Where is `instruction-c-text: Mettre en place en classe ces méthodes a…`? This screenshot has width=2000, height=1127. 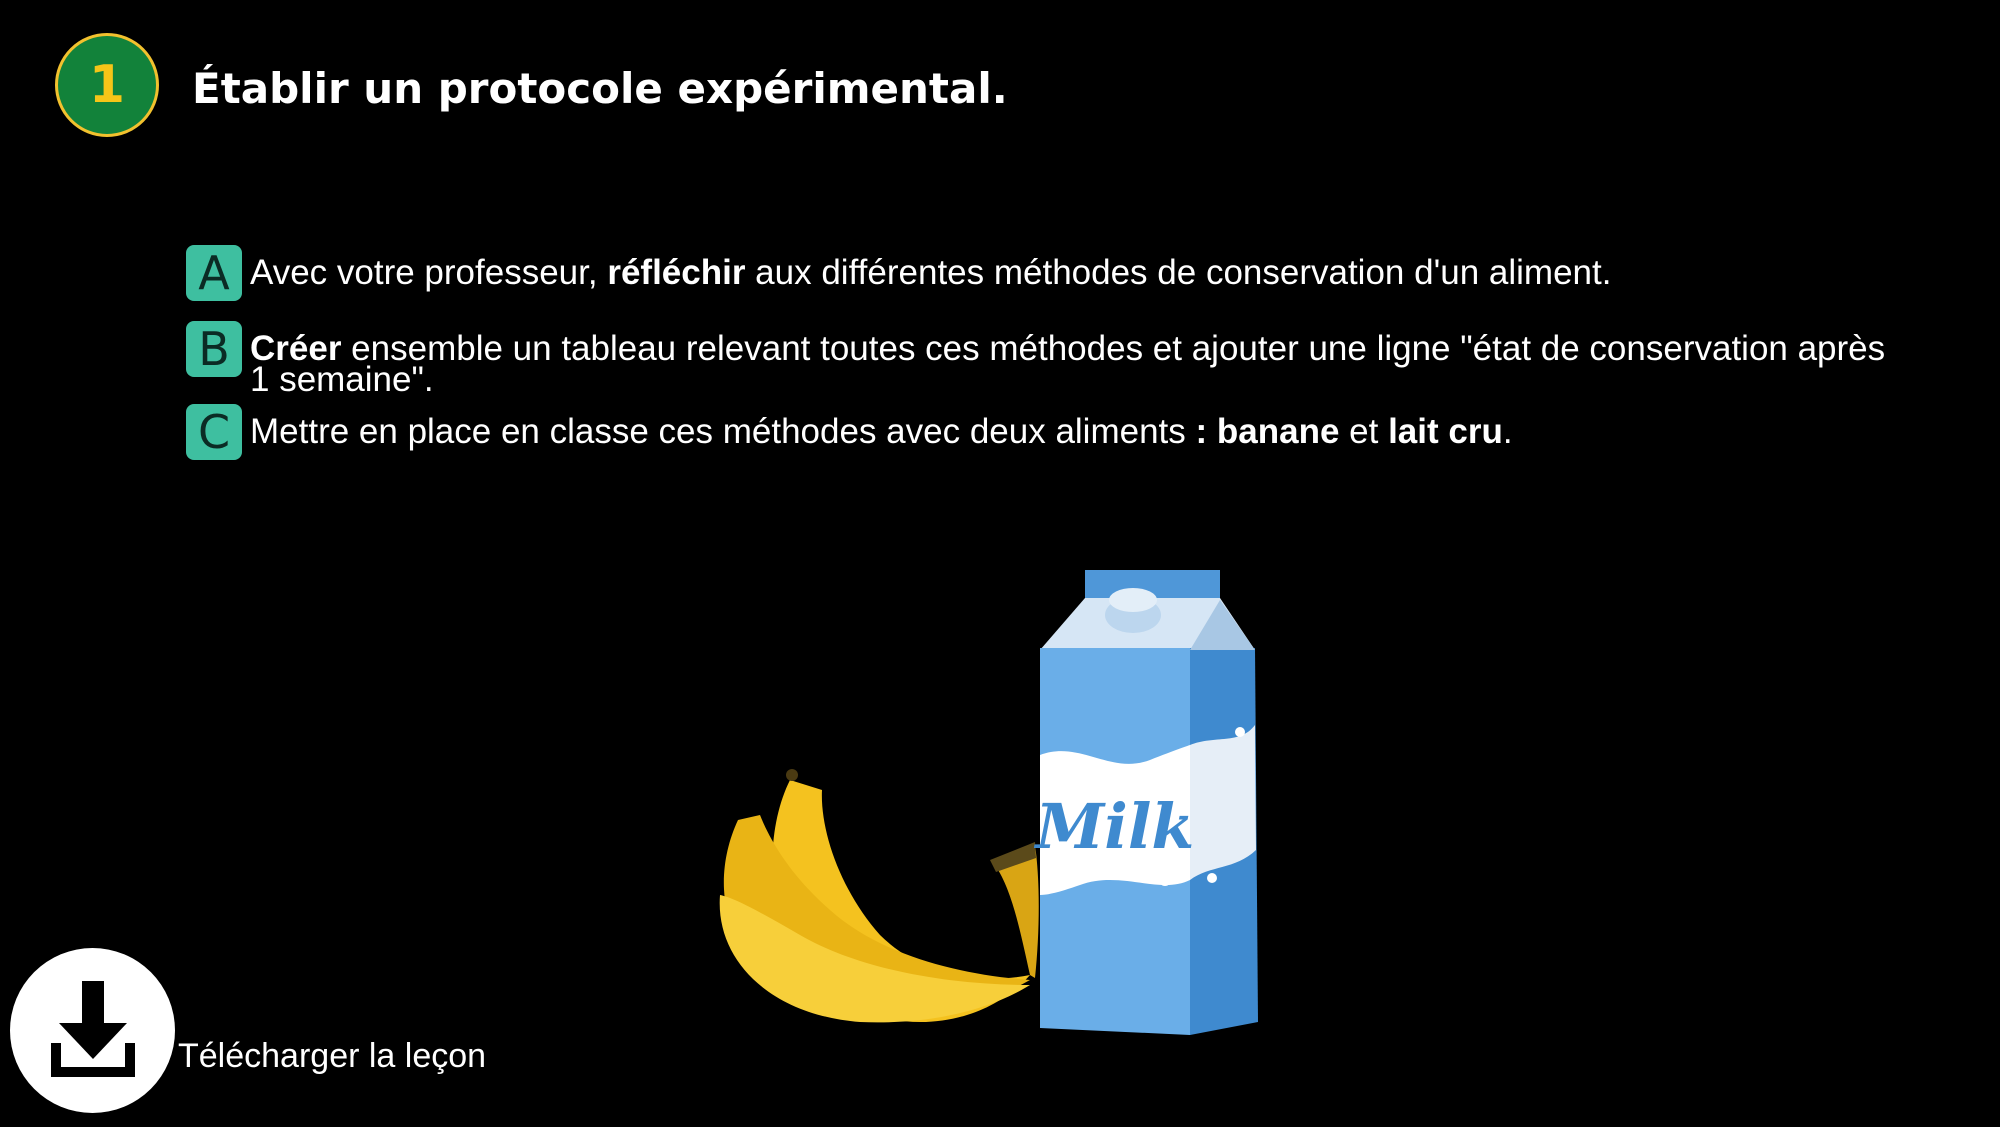 instruction-c-text: Mettre en place en classe ces méthodes a… is located at coordinates (881, 431).